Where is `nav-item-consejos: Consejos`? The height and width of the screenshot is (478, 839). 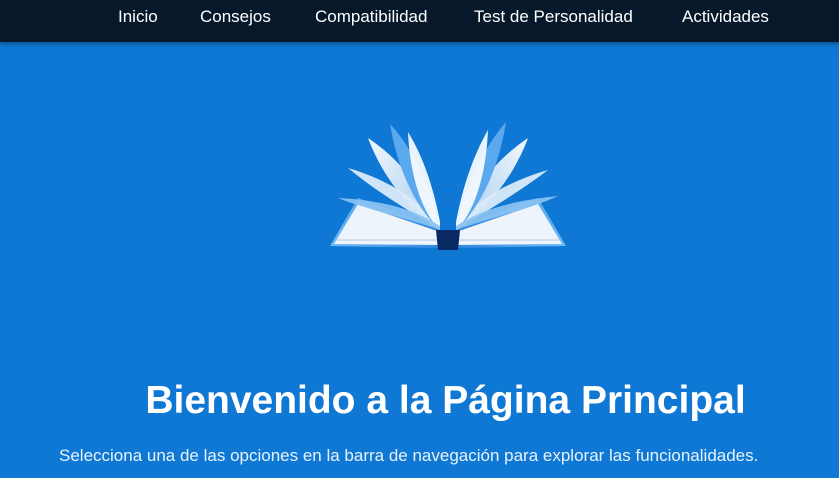 nav-item-consejos: Consejos is located at coordinates (235, 17).